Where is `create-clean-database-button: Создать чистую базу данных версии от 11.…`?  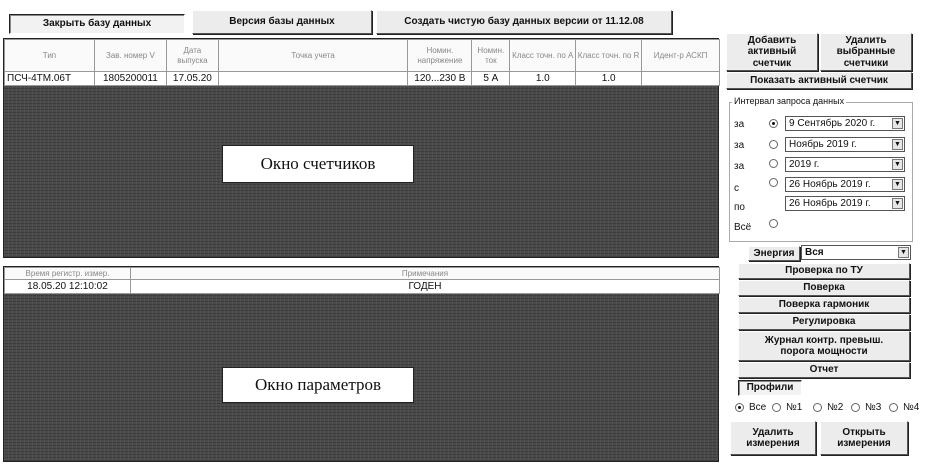
create-clean-database-button: Создать чистую базу данных версии от 11.… is located at coordinates (524, 22).